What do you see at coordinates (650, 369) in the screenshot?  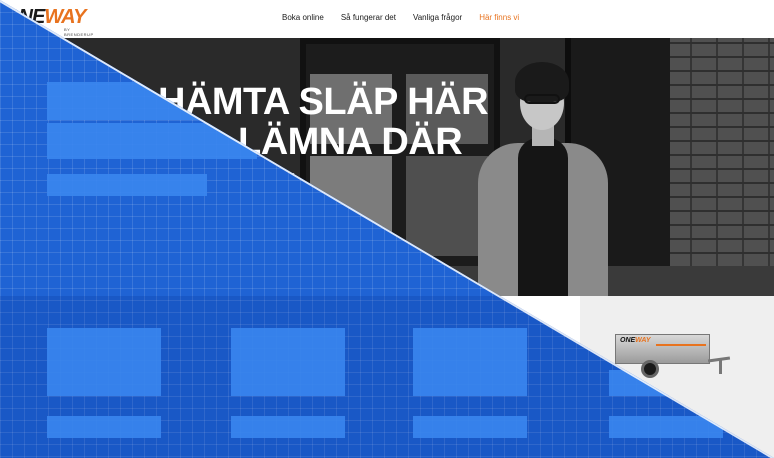 I see `wheel-icon` at bounding box center [650, 369].